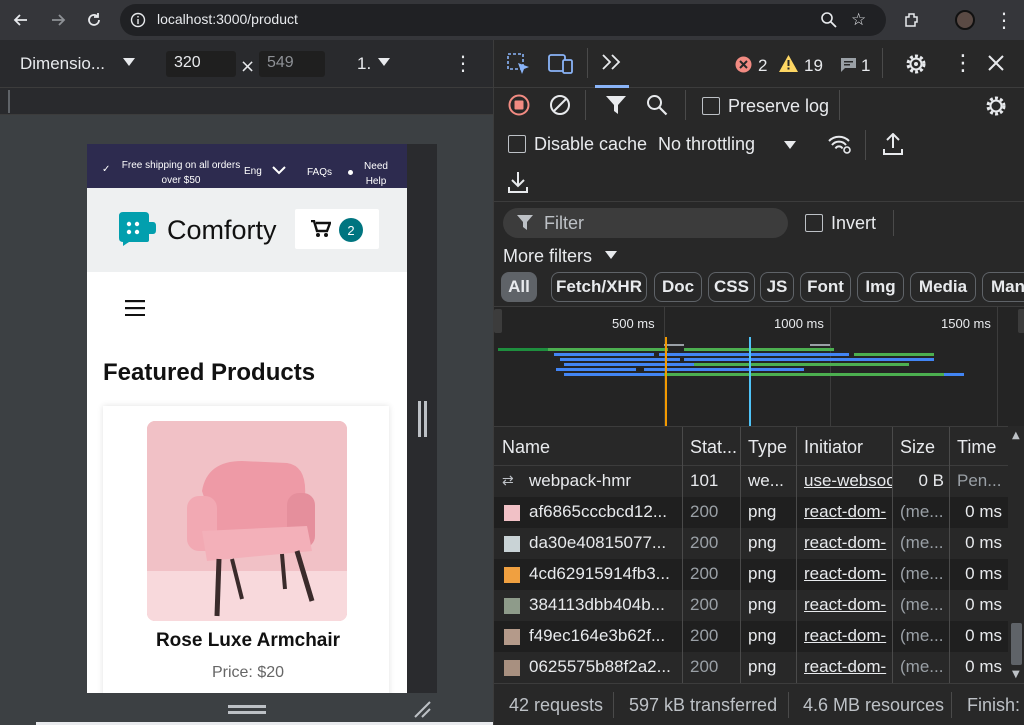 This screenshot has height=725, width=1024. I want to click on invert-label: Invert, so click(853, 223).